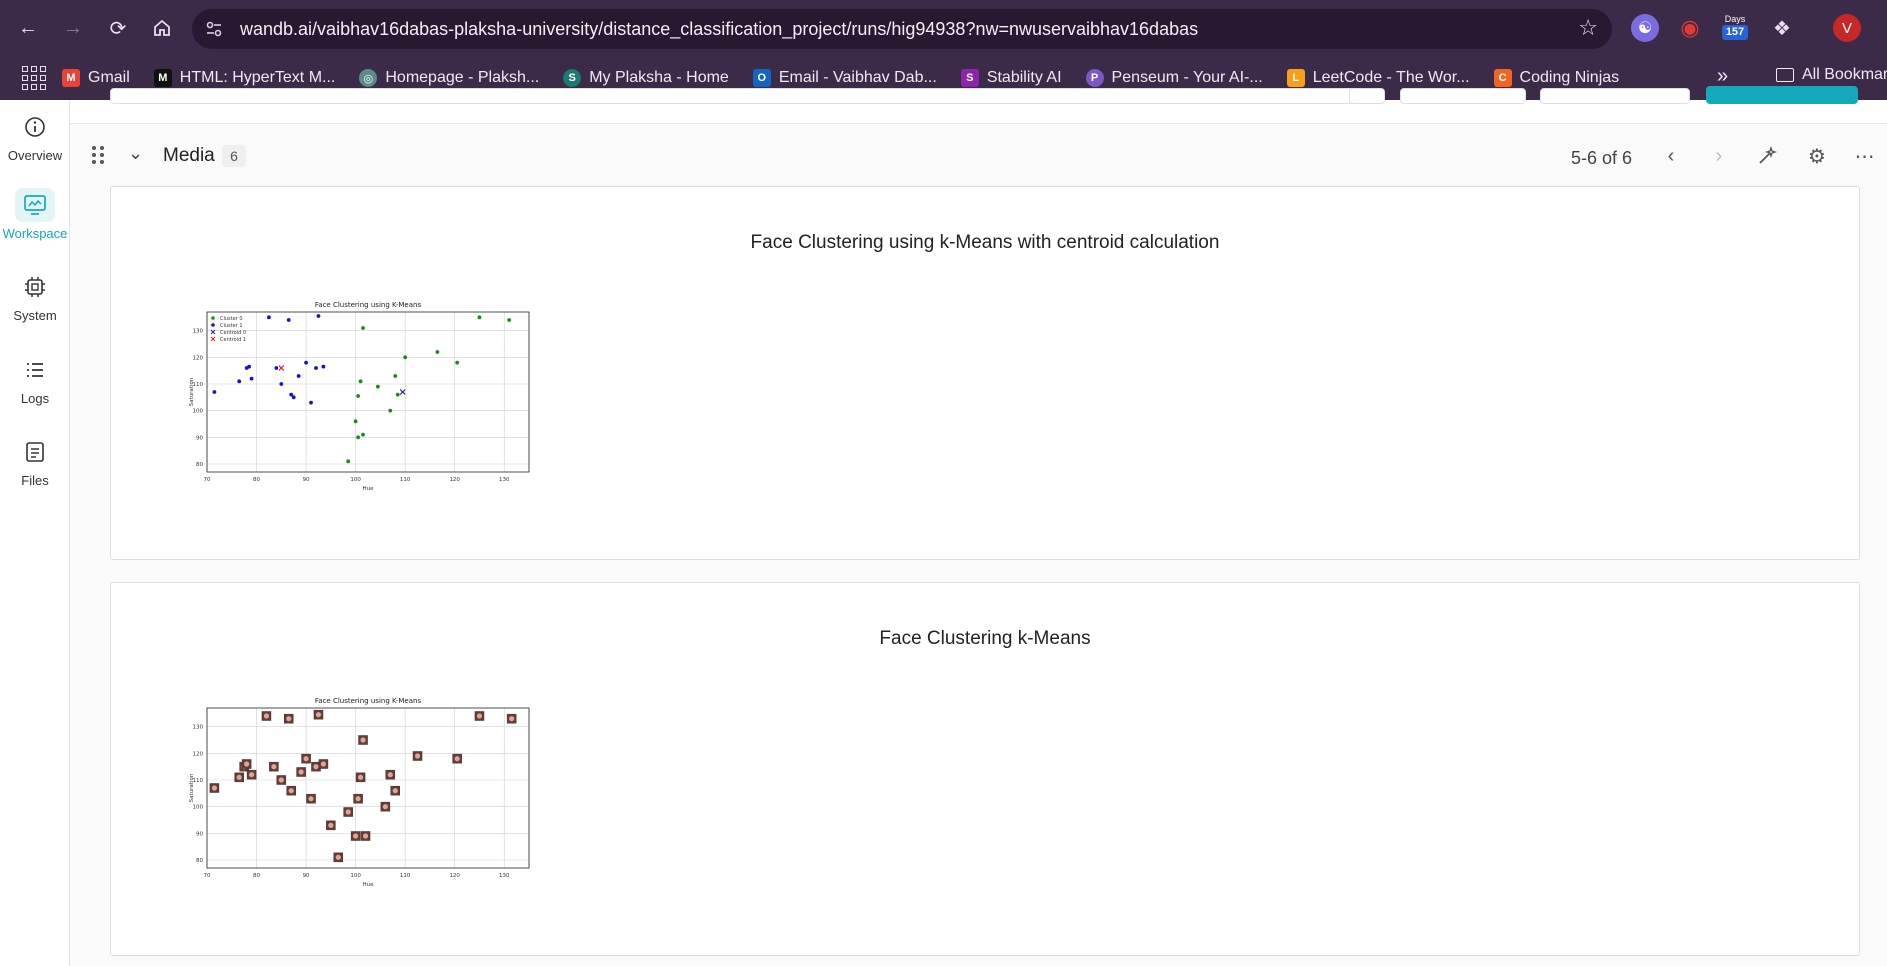  I want to click on sidebar-item-label: Overview, so click(35, 155).